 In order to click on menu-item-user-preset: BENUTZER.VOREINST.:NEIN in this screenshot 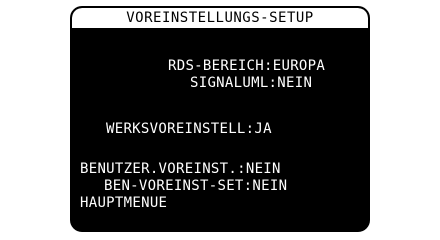, I will do `click(180, 169)`.